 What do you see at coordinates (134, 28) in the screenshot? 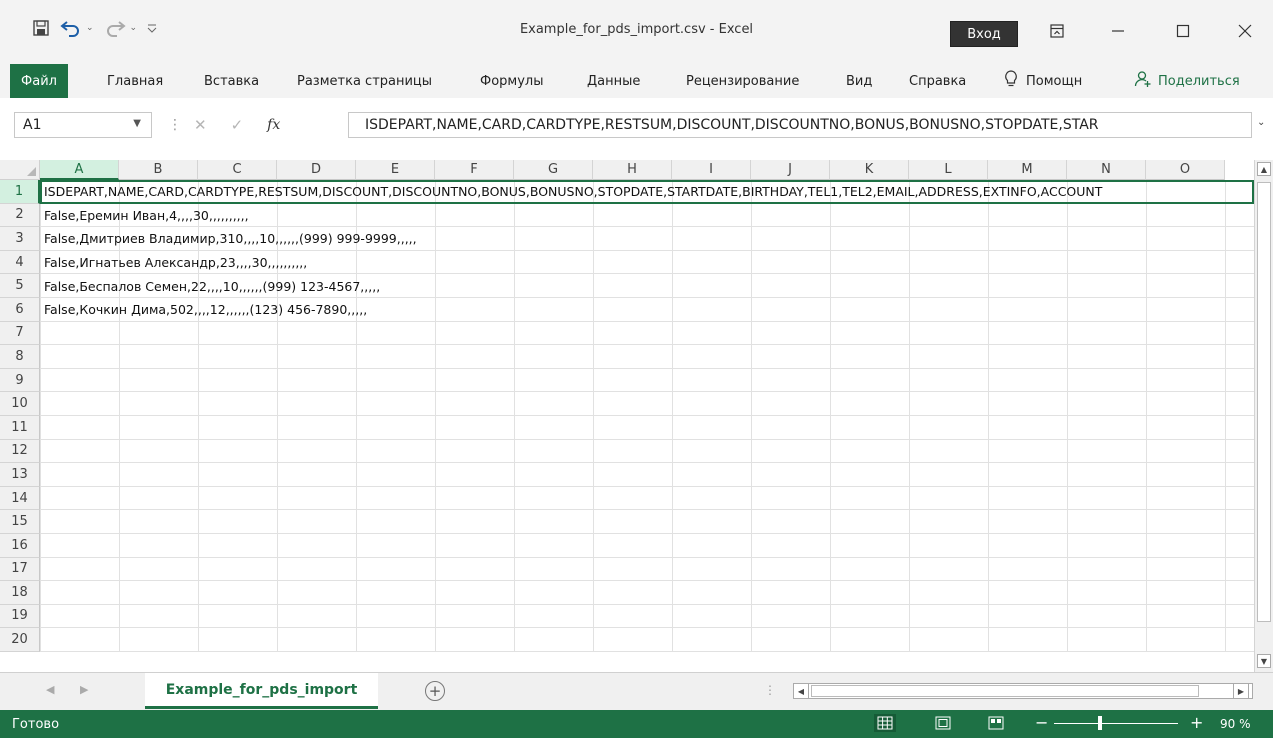
I see `redo-dropdown-icon: ⌄` at bounding box center [134, 28].